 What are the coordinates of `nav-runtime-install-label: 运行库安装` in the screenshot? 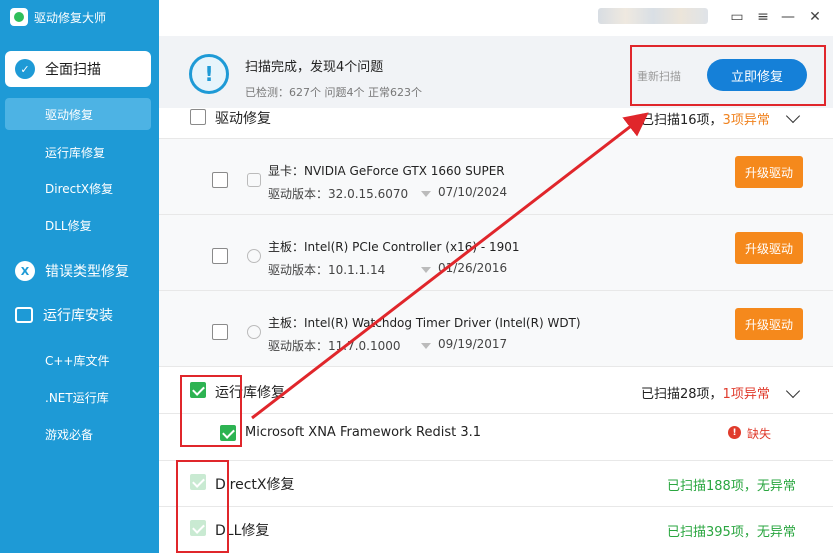 It's located at (78, 316).